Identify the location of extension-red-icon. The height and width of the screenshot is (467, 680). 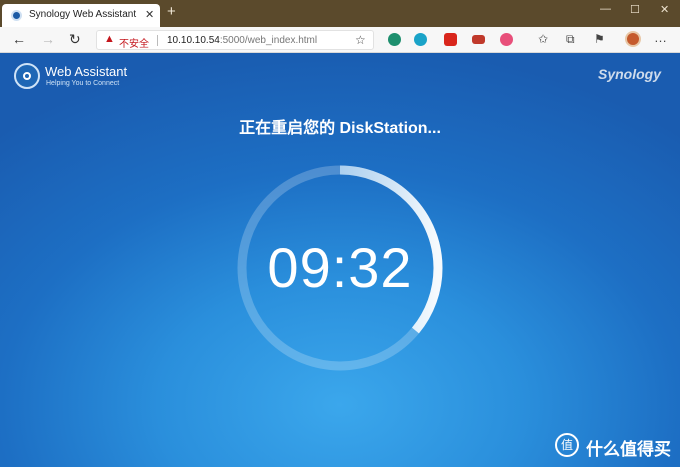
(450, 39).